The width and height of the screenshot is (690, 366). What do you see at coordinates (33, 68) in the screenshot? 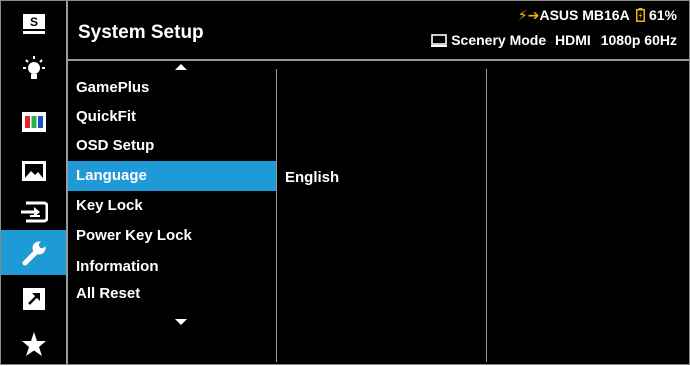
I see `blue-light-filter-icon` at bounding box center [33, 68].